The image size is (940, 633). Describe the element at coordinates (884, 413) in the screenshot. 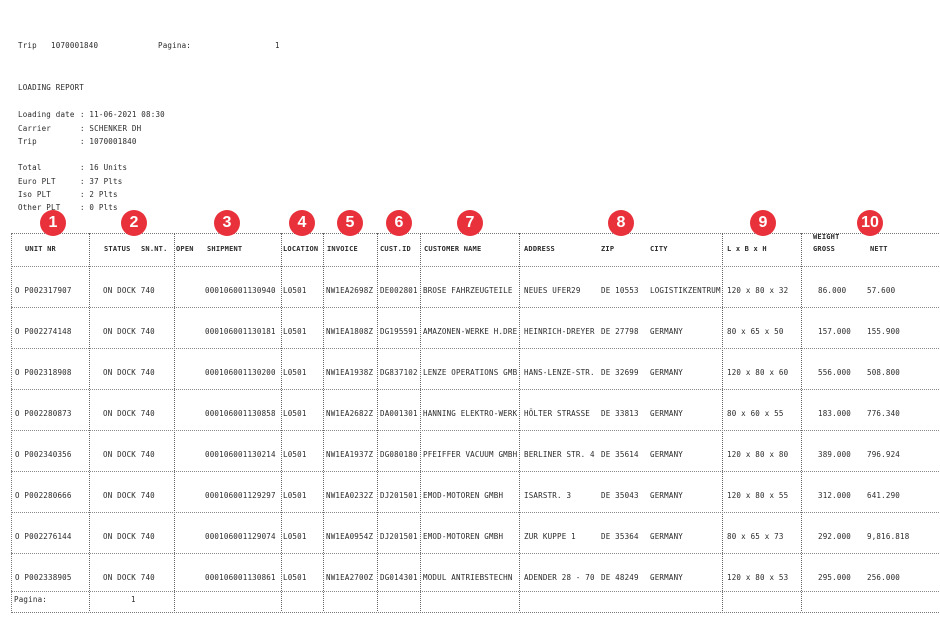

I see `nett-cell: 776.340` at that location.